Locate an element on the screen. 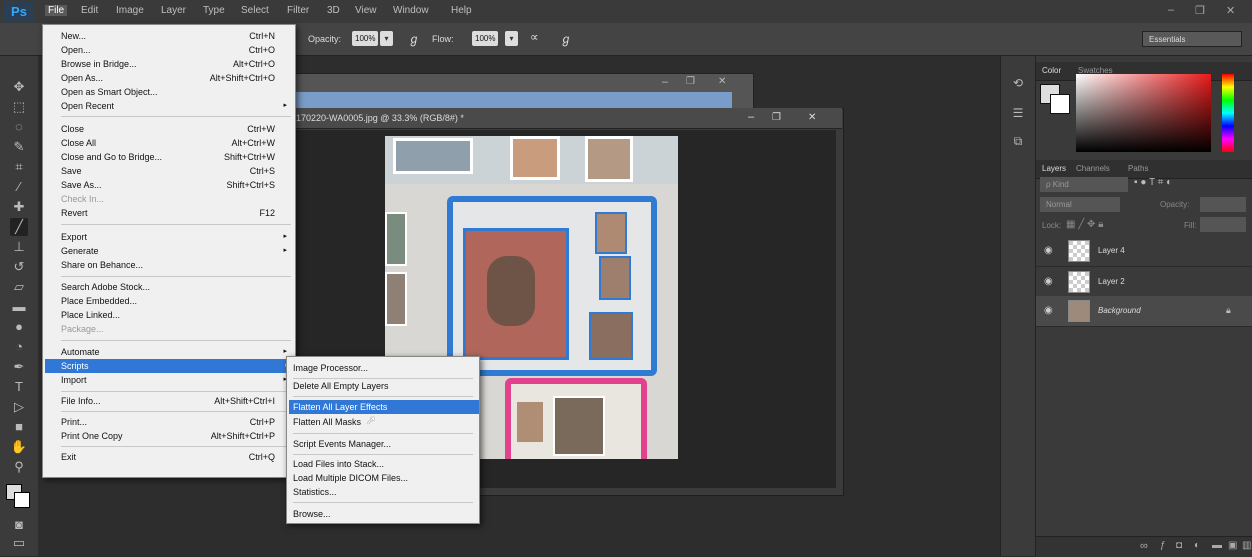 This screenshot has width=1252, height=557. minimize-app-button: – is located at coordinates (1171, 10).